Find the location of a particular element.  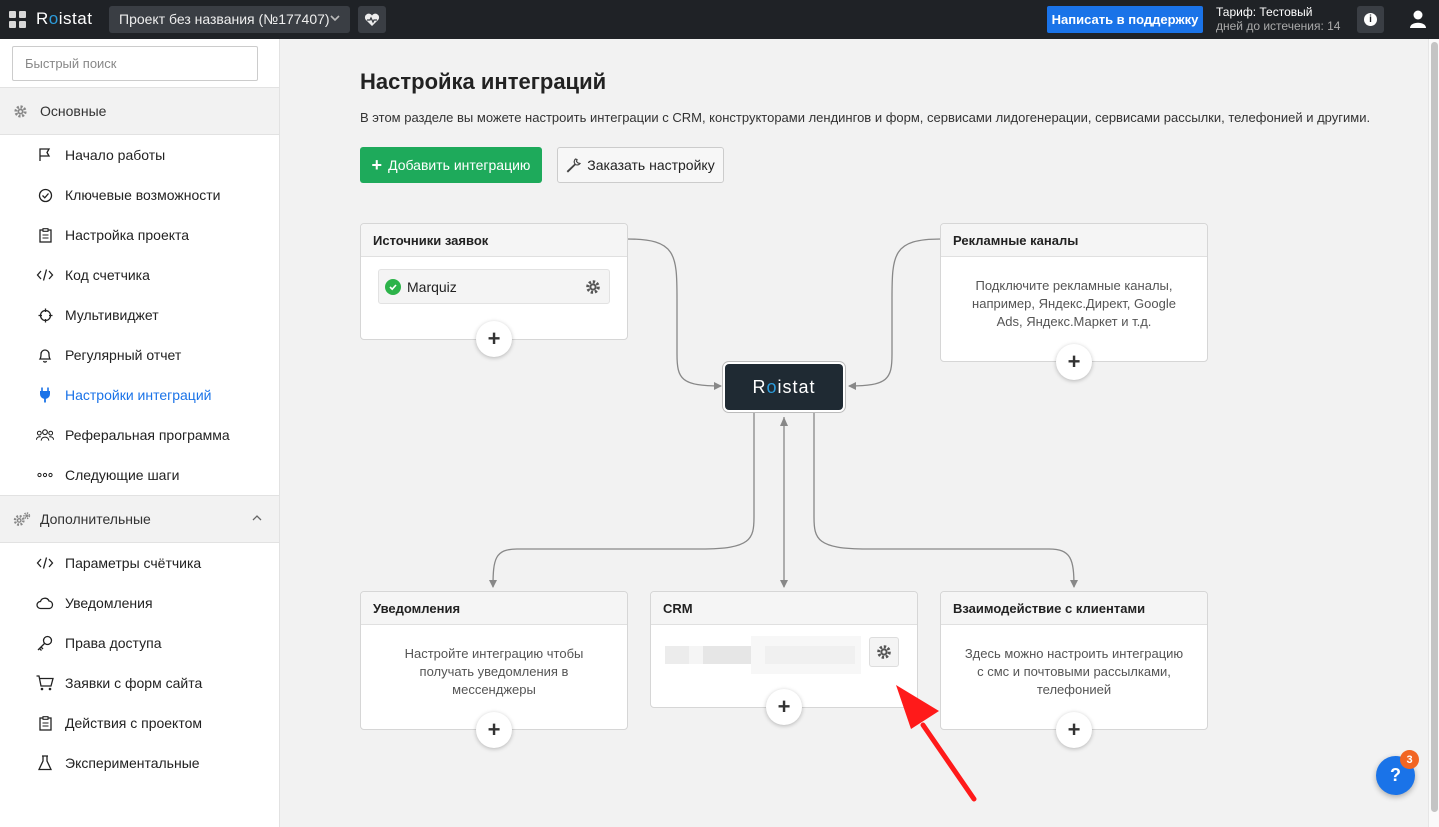

add-ad-channel-button: + is located at coordinates (1074, 362).